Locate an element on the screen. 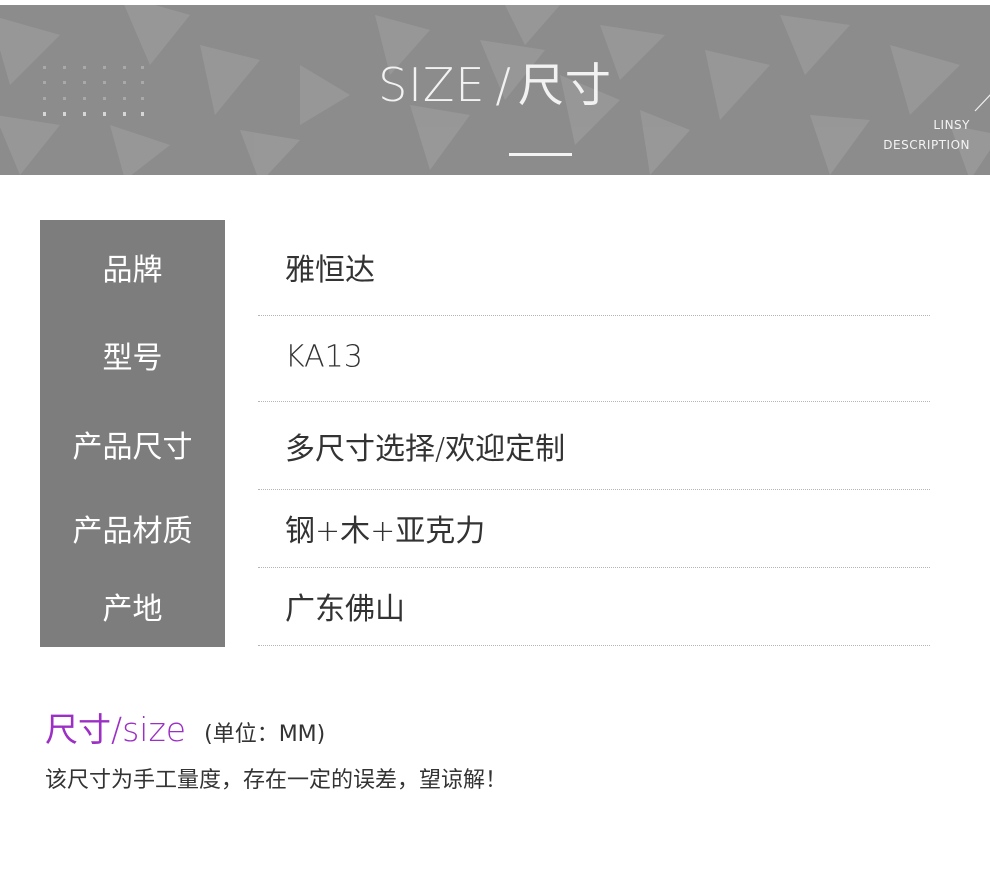 This screenshot has height=872, width=990. brand-tag-line1: LINSY is located at coordinates (951, 125).